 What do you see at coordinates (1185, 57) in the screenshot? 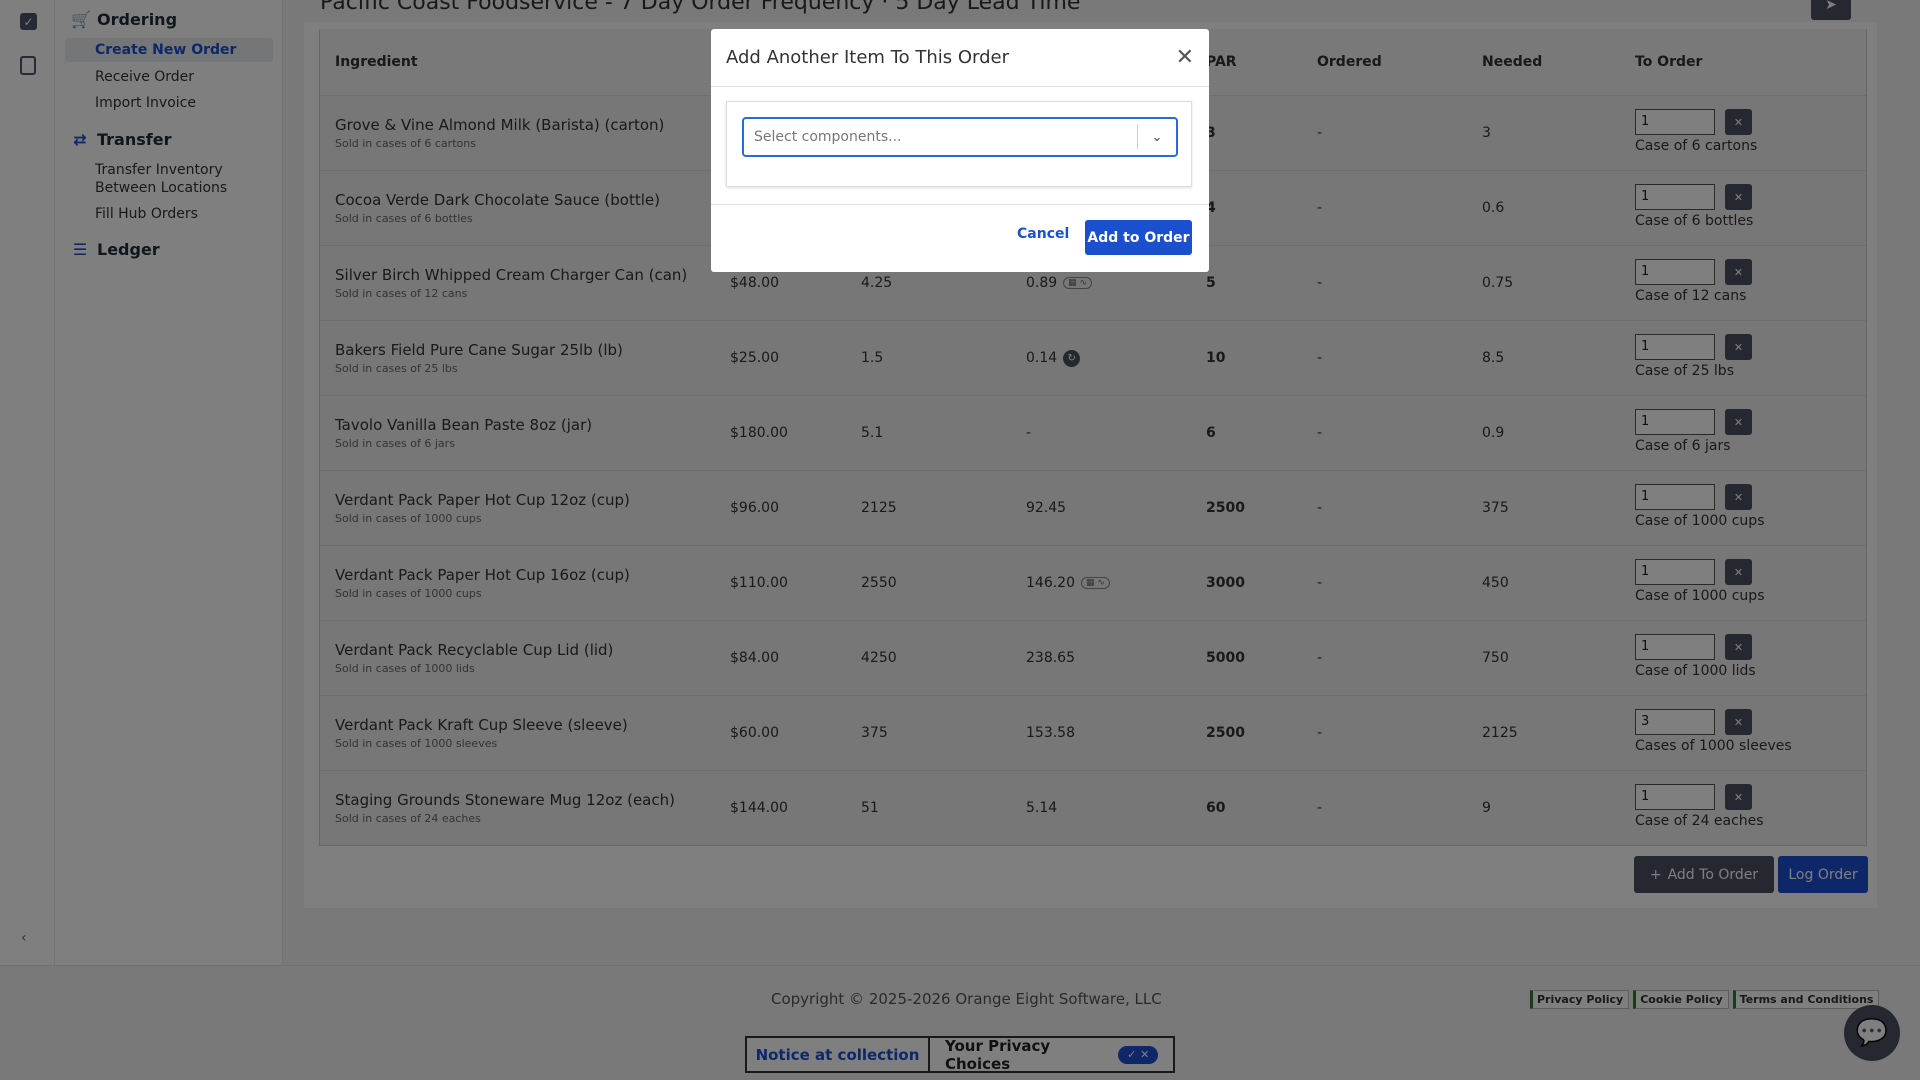
I see `close-icon: ✕` at bounding box center [1185, 57].